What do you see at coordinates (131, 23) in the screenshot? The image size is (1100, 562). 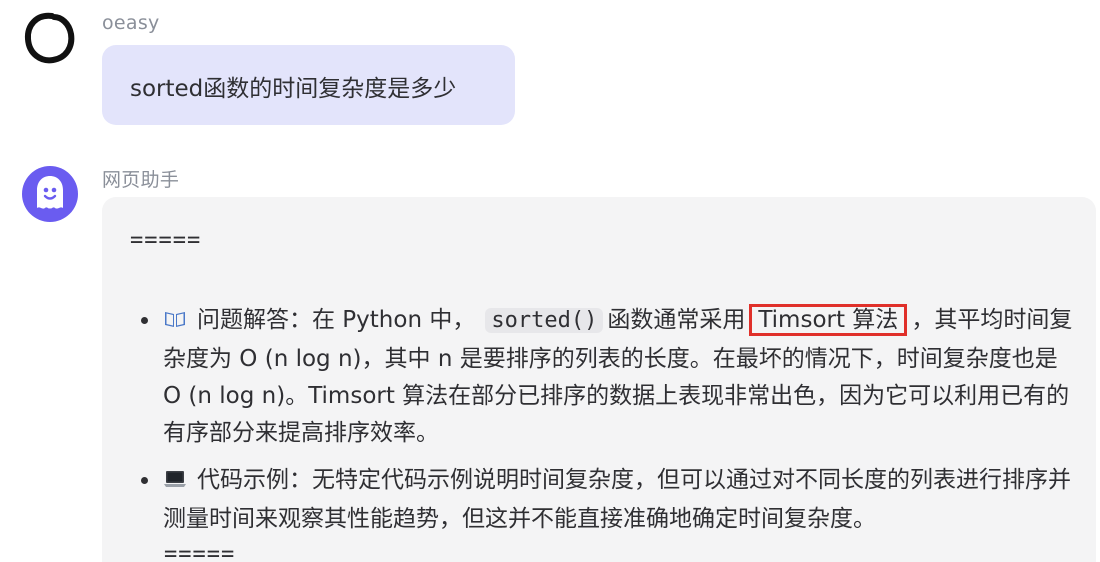 I see `user-sender-name: oeasy` at bounding box center [131, 23].